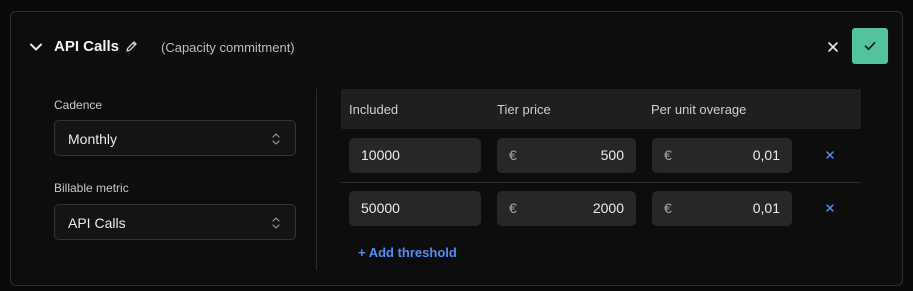 The image size is (913, 291). I want to click on included-value: 50000, so click(380, 208).